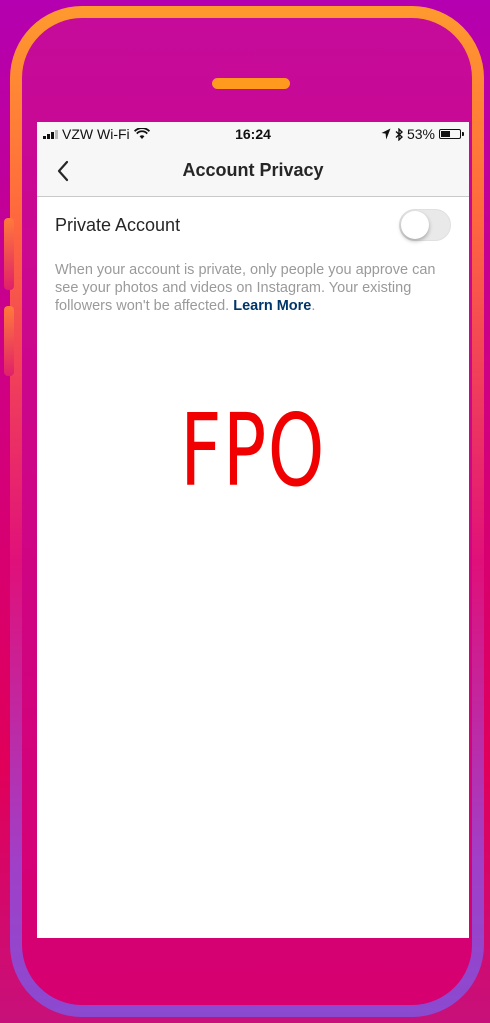 Image resolution: width=490 pixels, height=1023 pixels. I want to click on battery-icon, so click(451, 134).